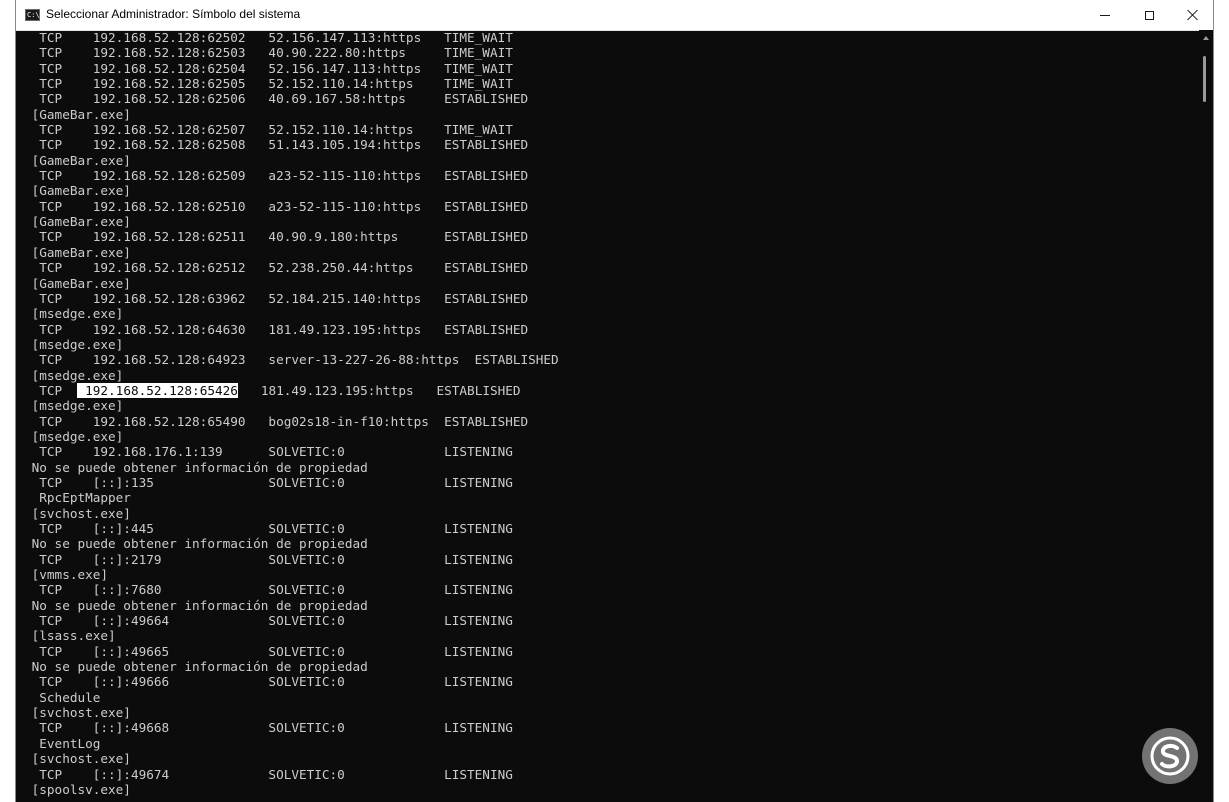 The image size is (1229, 802). Describe the element at coordinates (32, 15) in the screenshot. I see `cmd-icon: C:\` at that location.